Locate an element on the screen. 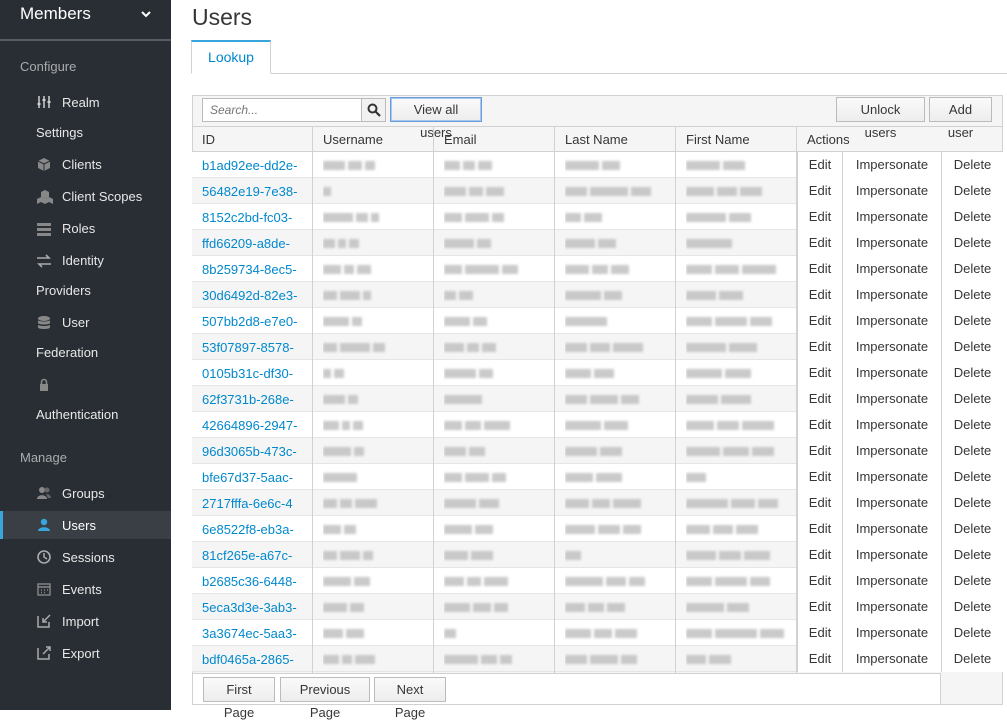 This screenshot has height=724, width=1007. column-header-username: Username is located at coordinates (353, 139).